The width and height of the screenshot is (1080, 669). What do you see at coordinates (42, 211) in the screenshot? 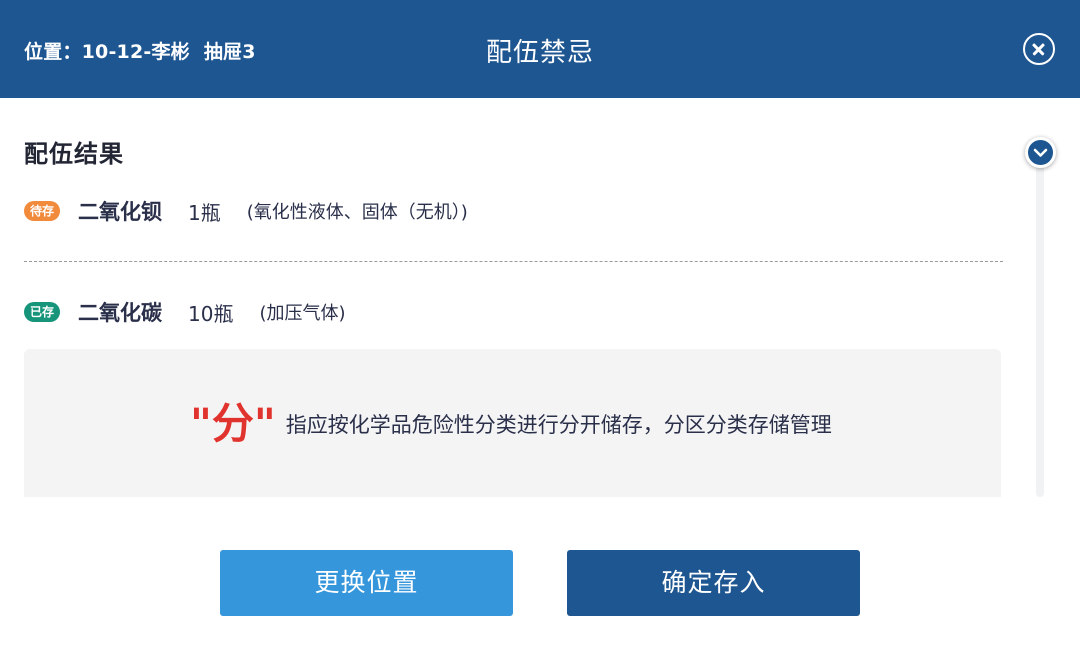
I see `pending-badge: 待存` at bounding box center [42, 211].